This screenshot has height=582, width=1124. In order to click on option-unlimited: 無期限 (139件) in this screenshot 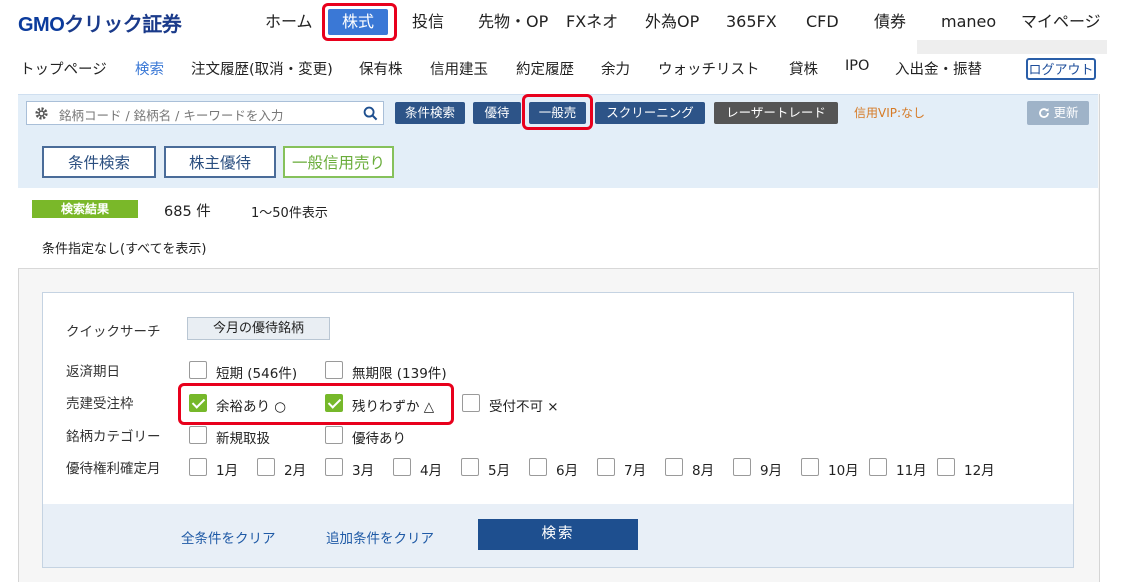, I will do `click(399, 374)`.